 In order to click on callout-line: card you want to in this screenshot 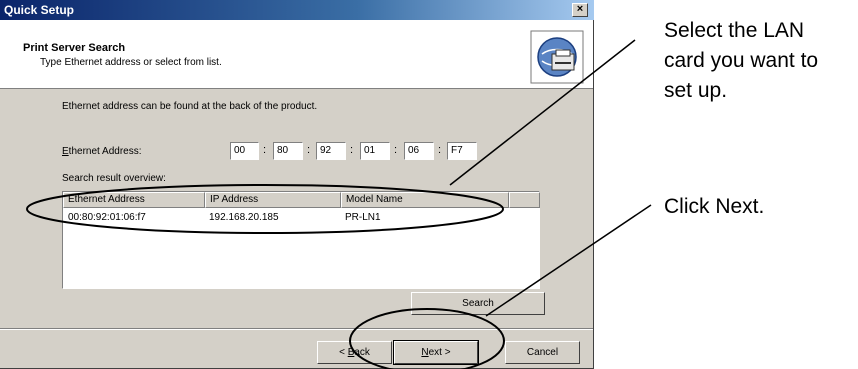, I will do `click(741, 60)`.